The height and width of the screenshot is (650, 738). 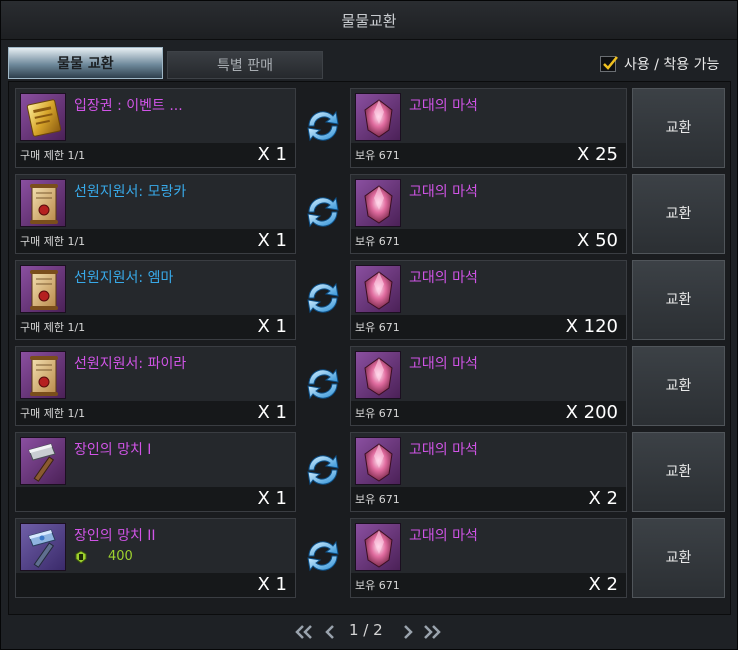 I want to click on title-bar: 물물교환, so click(x=369, y=20).